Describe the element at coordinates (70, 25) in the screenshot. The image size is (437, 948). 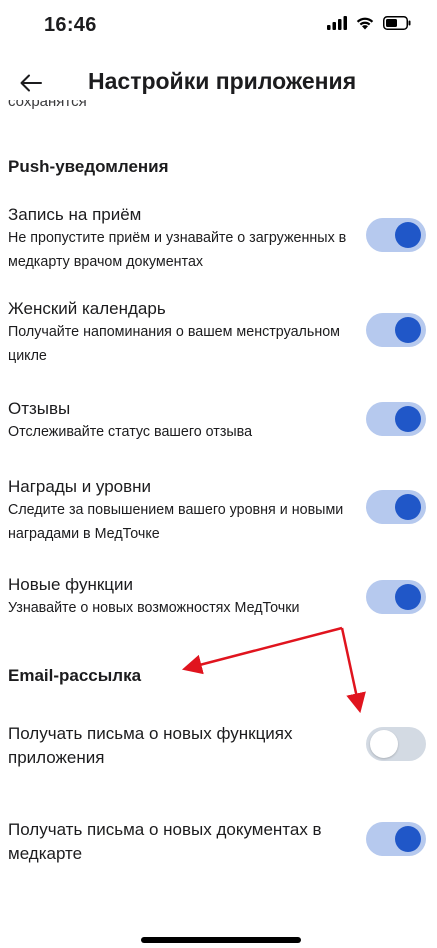
I see `status-time: 16:46` at that location.